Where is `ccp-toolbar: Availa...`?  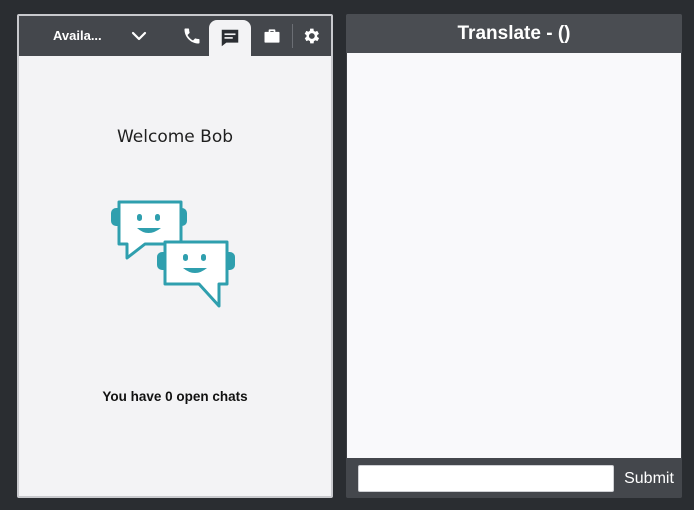
ccp-toolbar: Availa... is located at coordinates (175, 36).